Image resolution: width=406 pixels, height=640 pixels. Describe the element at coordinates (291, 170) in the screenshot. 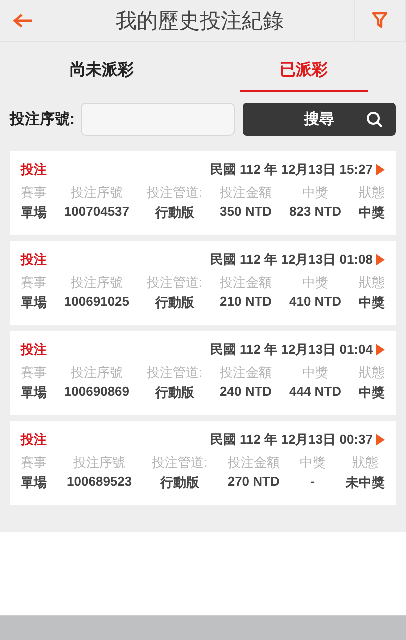

I see `record-datetime: 民國 112 年 12月13日 15:27` at that location.